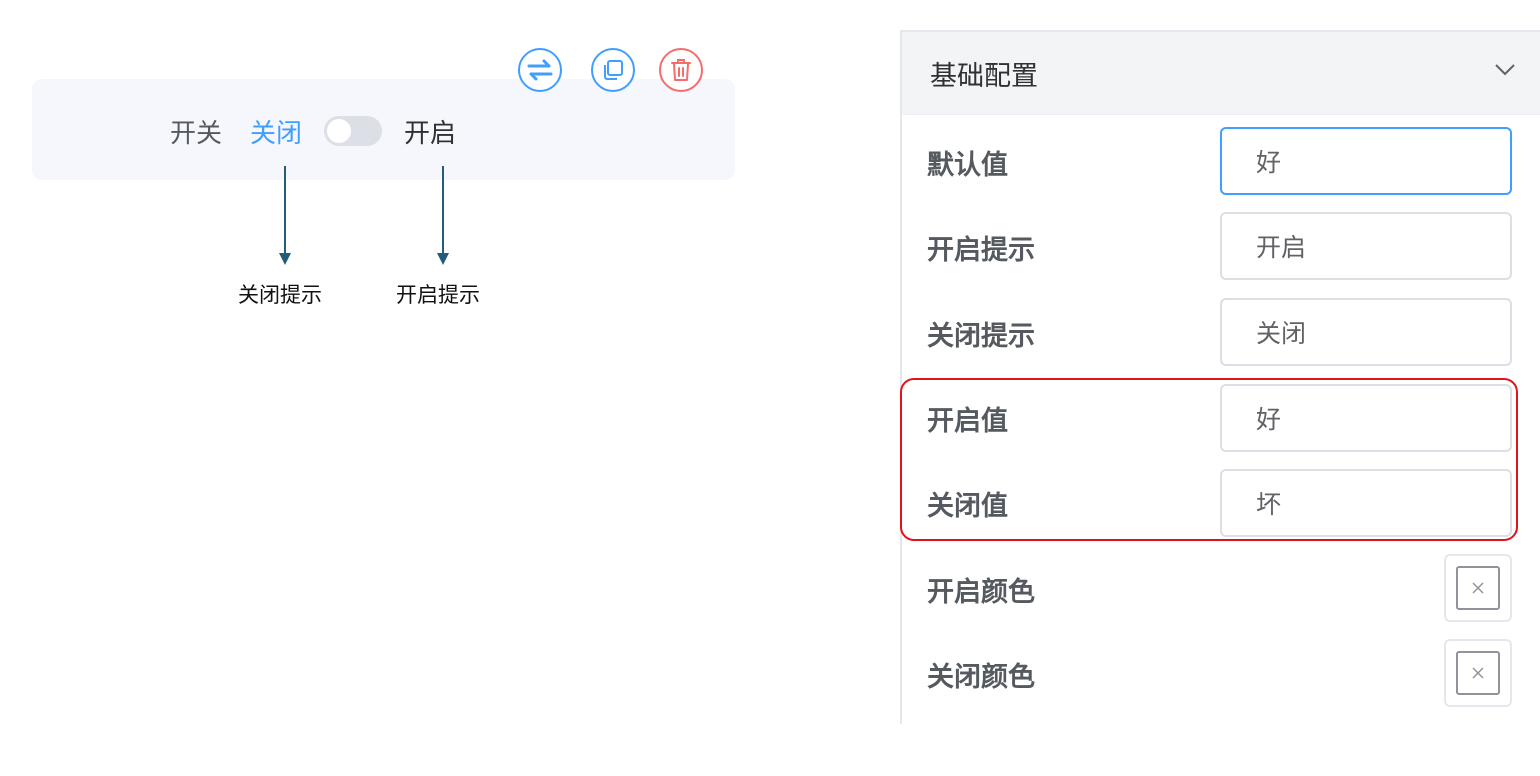  What do you see at coordinates (1366, 246) in the screenshot?
I see `on-hint-input` at bounding box center [1366, 246].